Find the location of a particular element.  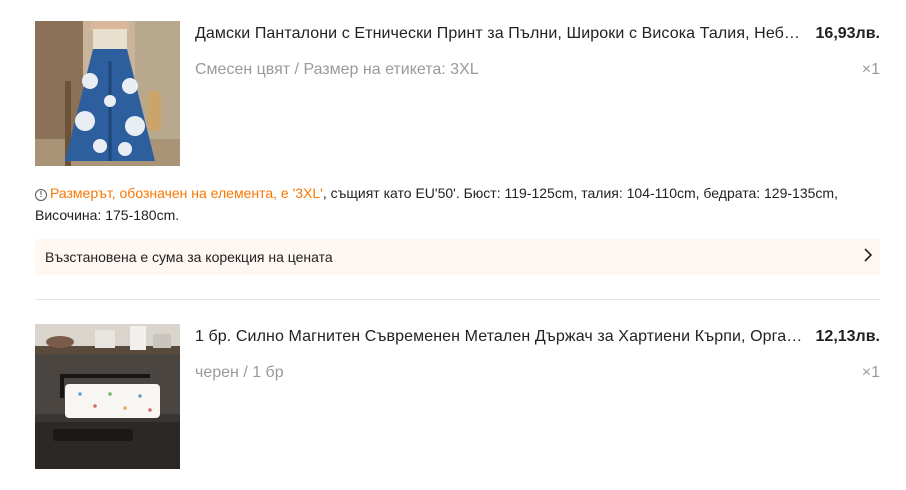

chevron-right-icon is located at coordinates (868, 257).